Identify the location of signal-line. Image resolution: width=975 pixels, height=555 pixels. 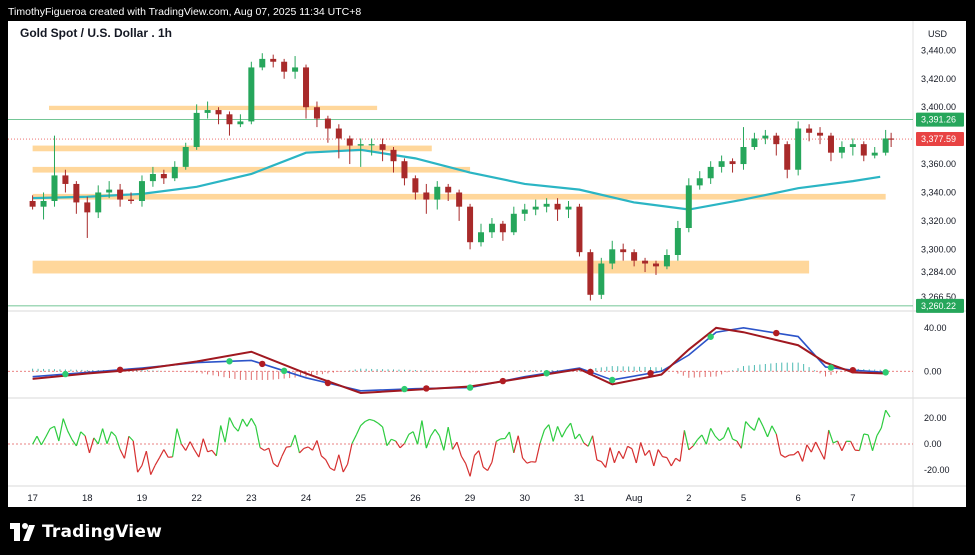
(459, 360).